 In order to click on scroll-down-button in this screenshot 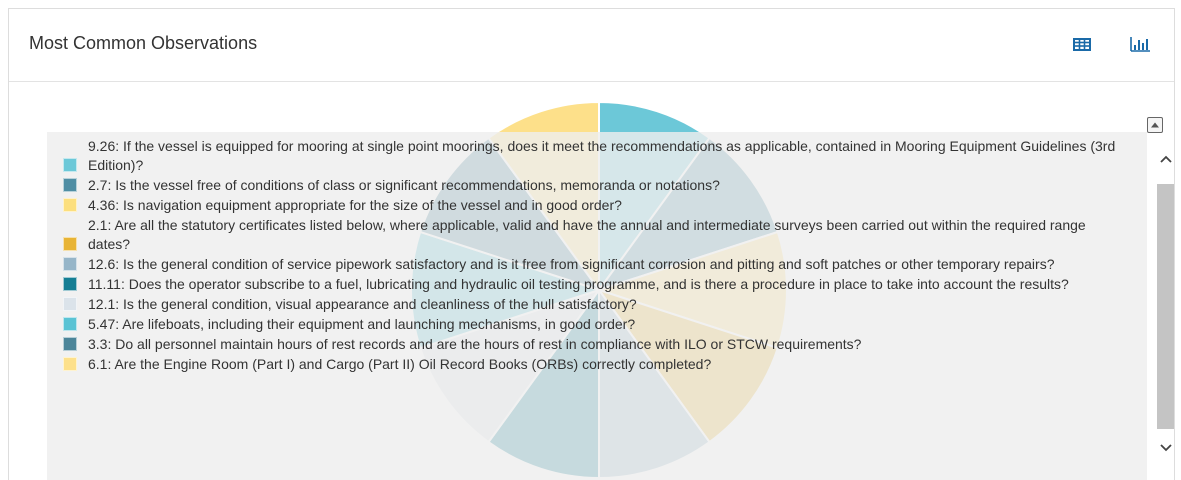, I will do `click(1164, 448)`.